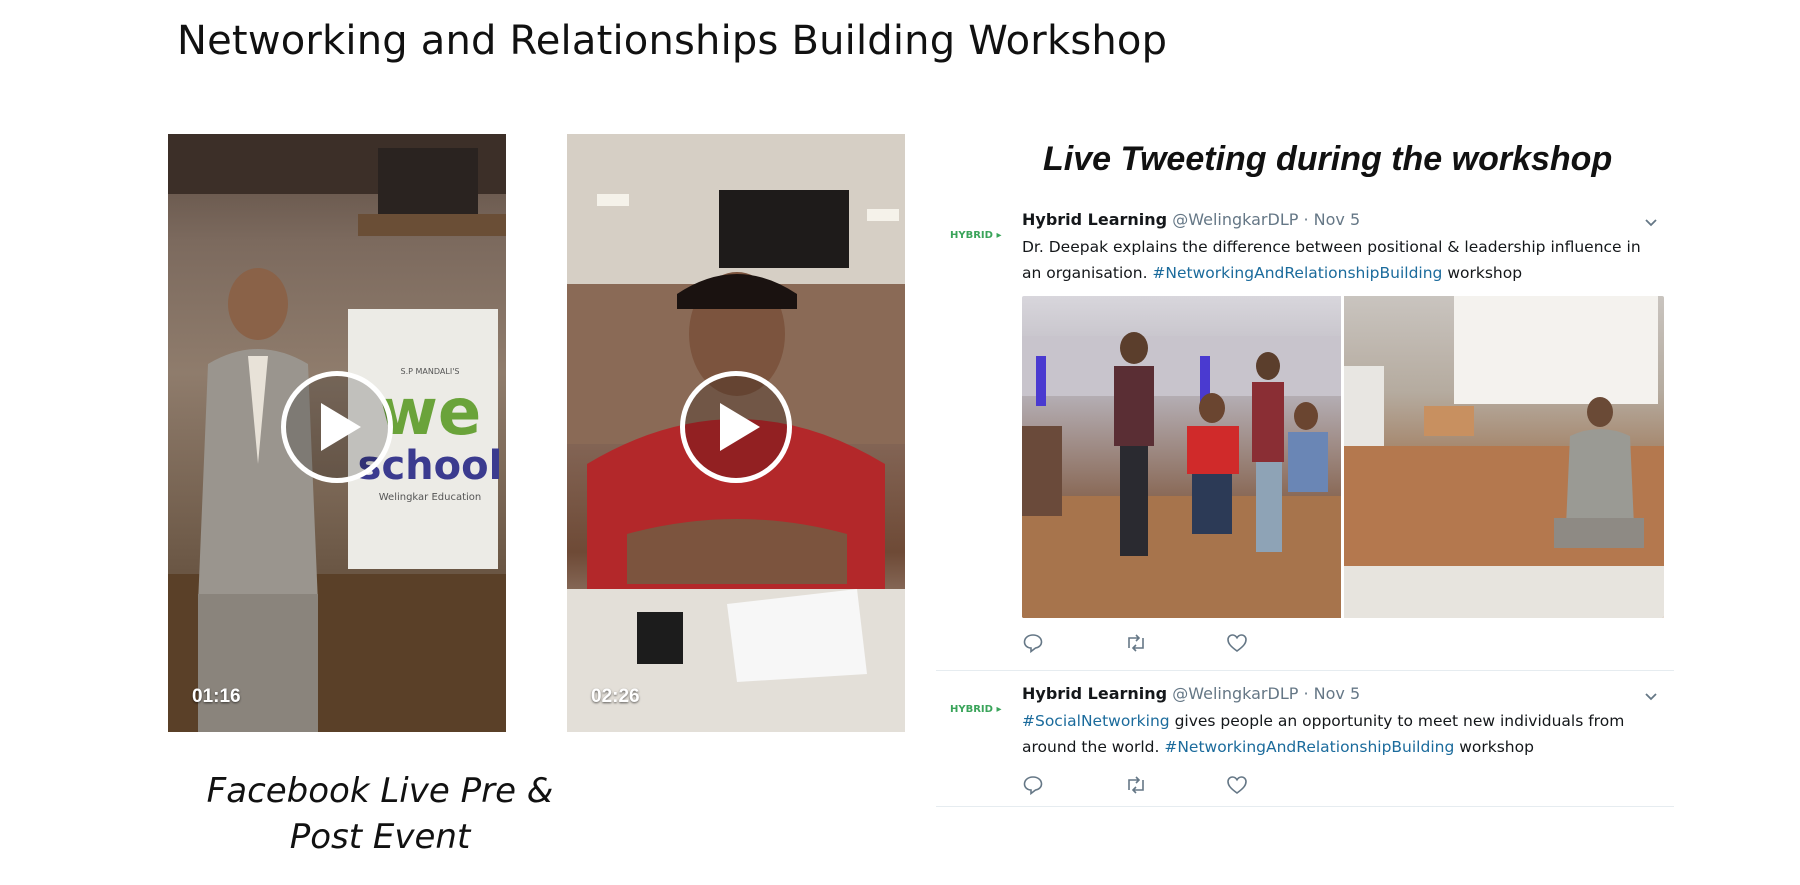 The width and height of the screenshot is (1800, 885). Describe the element at coordinates (380, 837) in the screenshot. I see `caption-line-2: Post Event` at that location.